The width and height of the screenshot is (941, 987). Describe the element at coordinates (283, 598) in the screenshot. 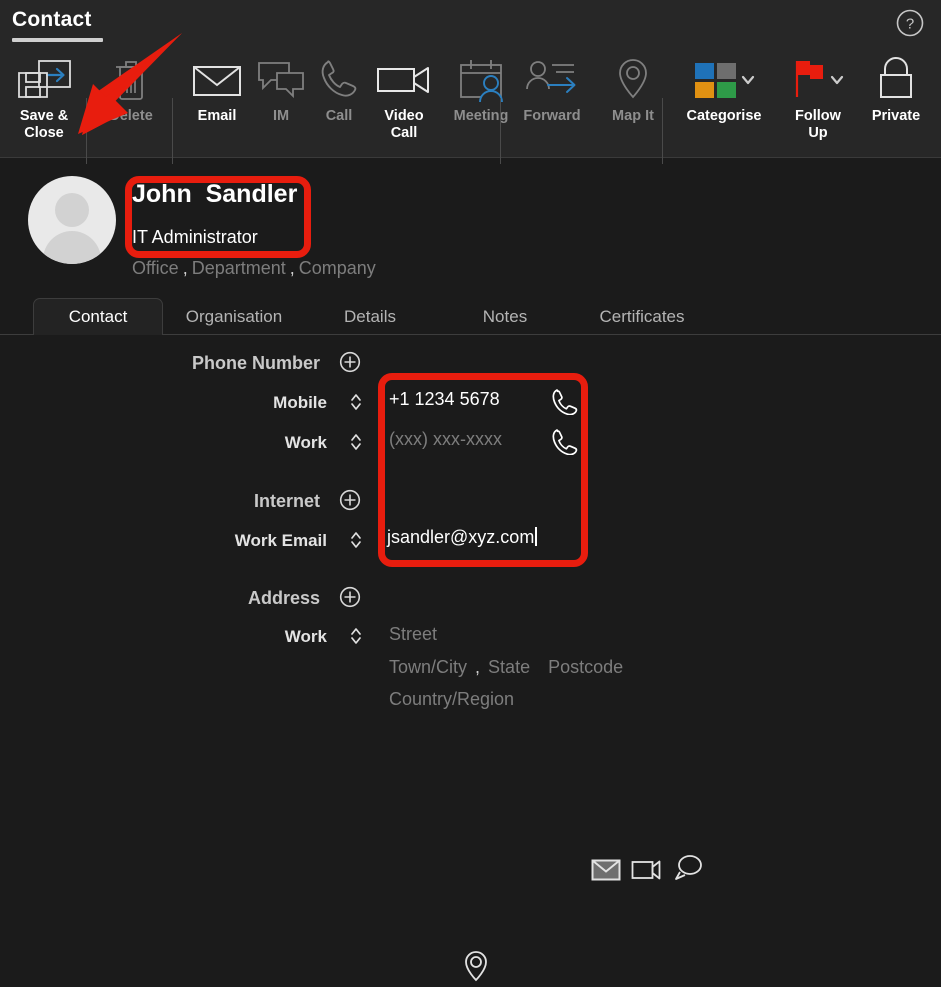

I see `section-label-address: Address` at that location.